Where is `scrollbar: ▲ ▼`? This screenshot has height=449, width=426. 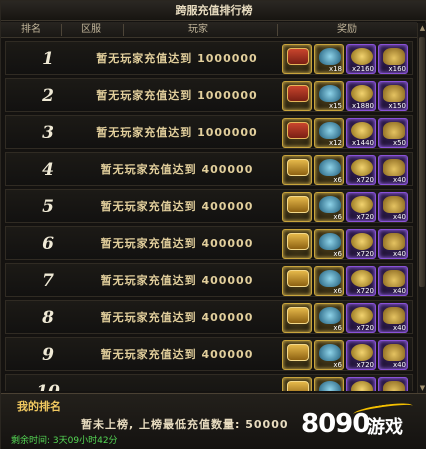
scrollbar: ▲ ▼ is located at coordinates (421, 208).